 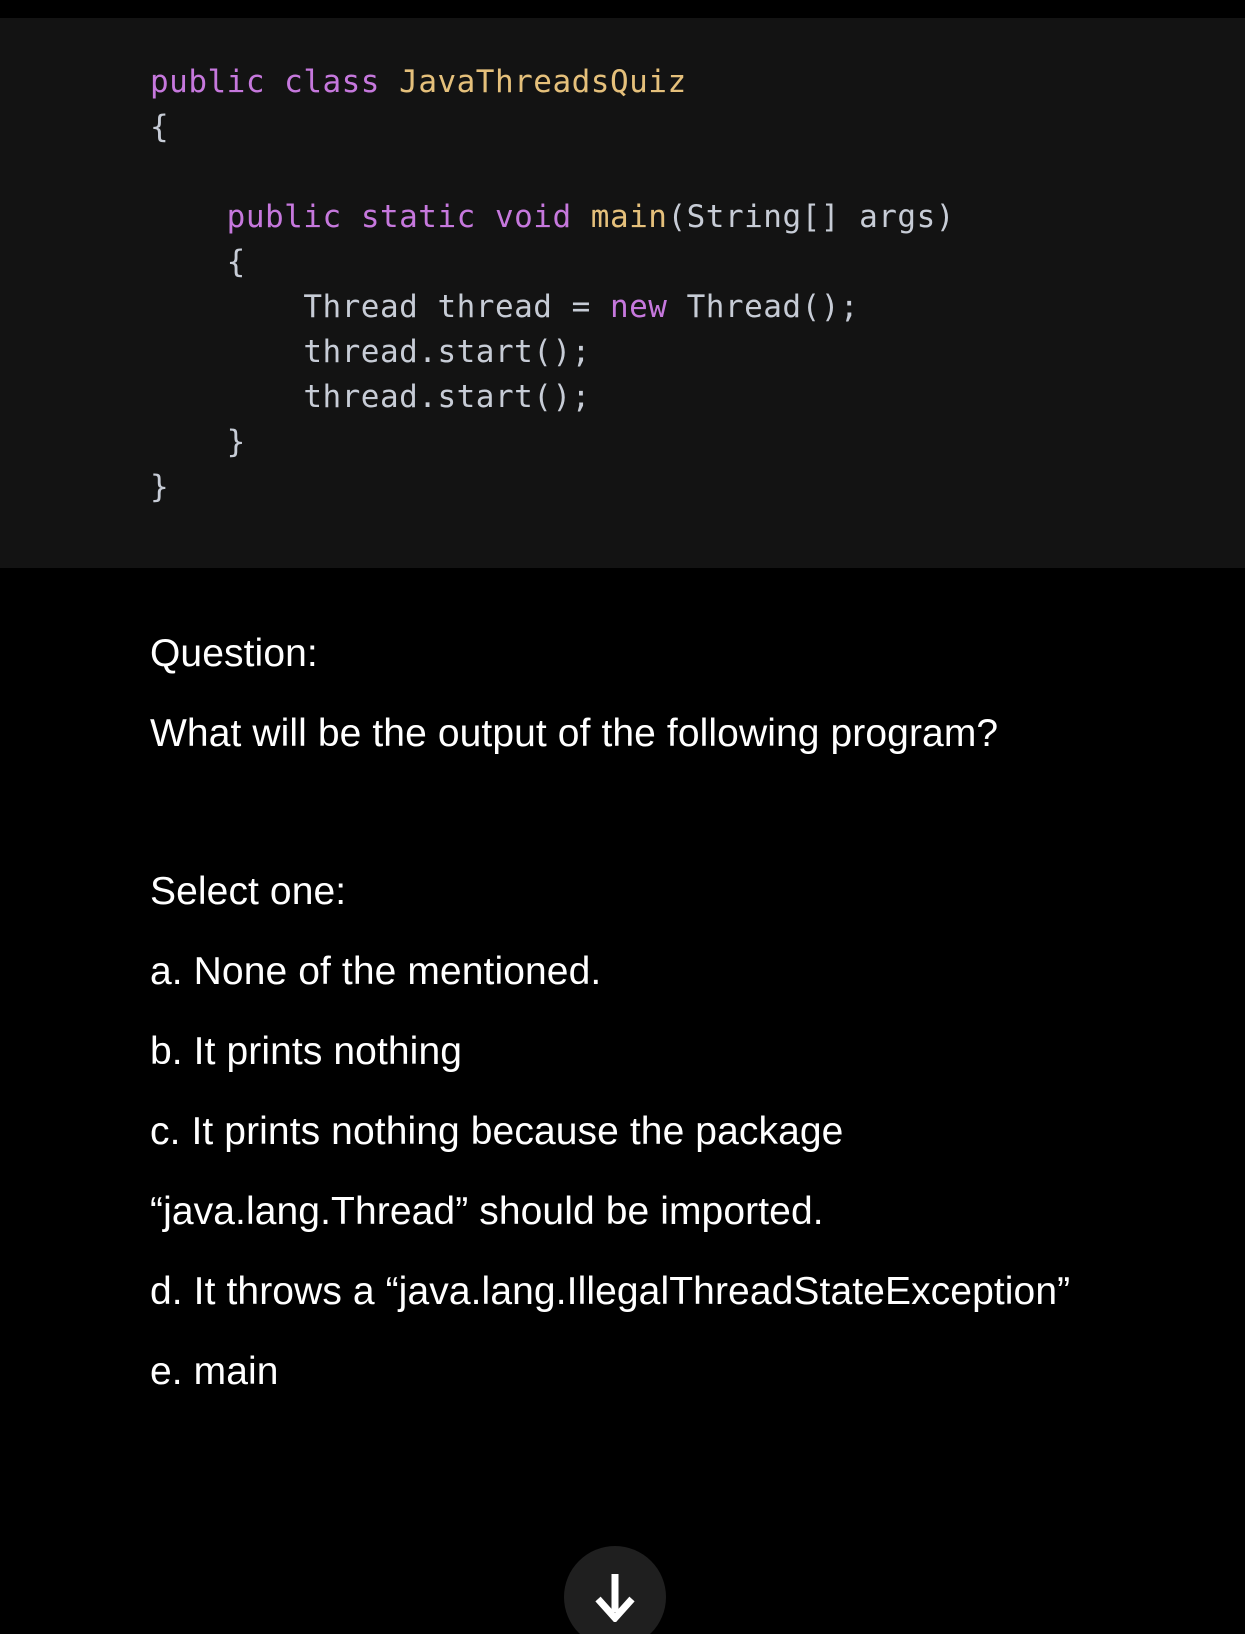 What do you see at coordinates (622, 1052) in the screenshot?
I see `option-b: b. It prints nothing` at bounding box center [622, 1052].